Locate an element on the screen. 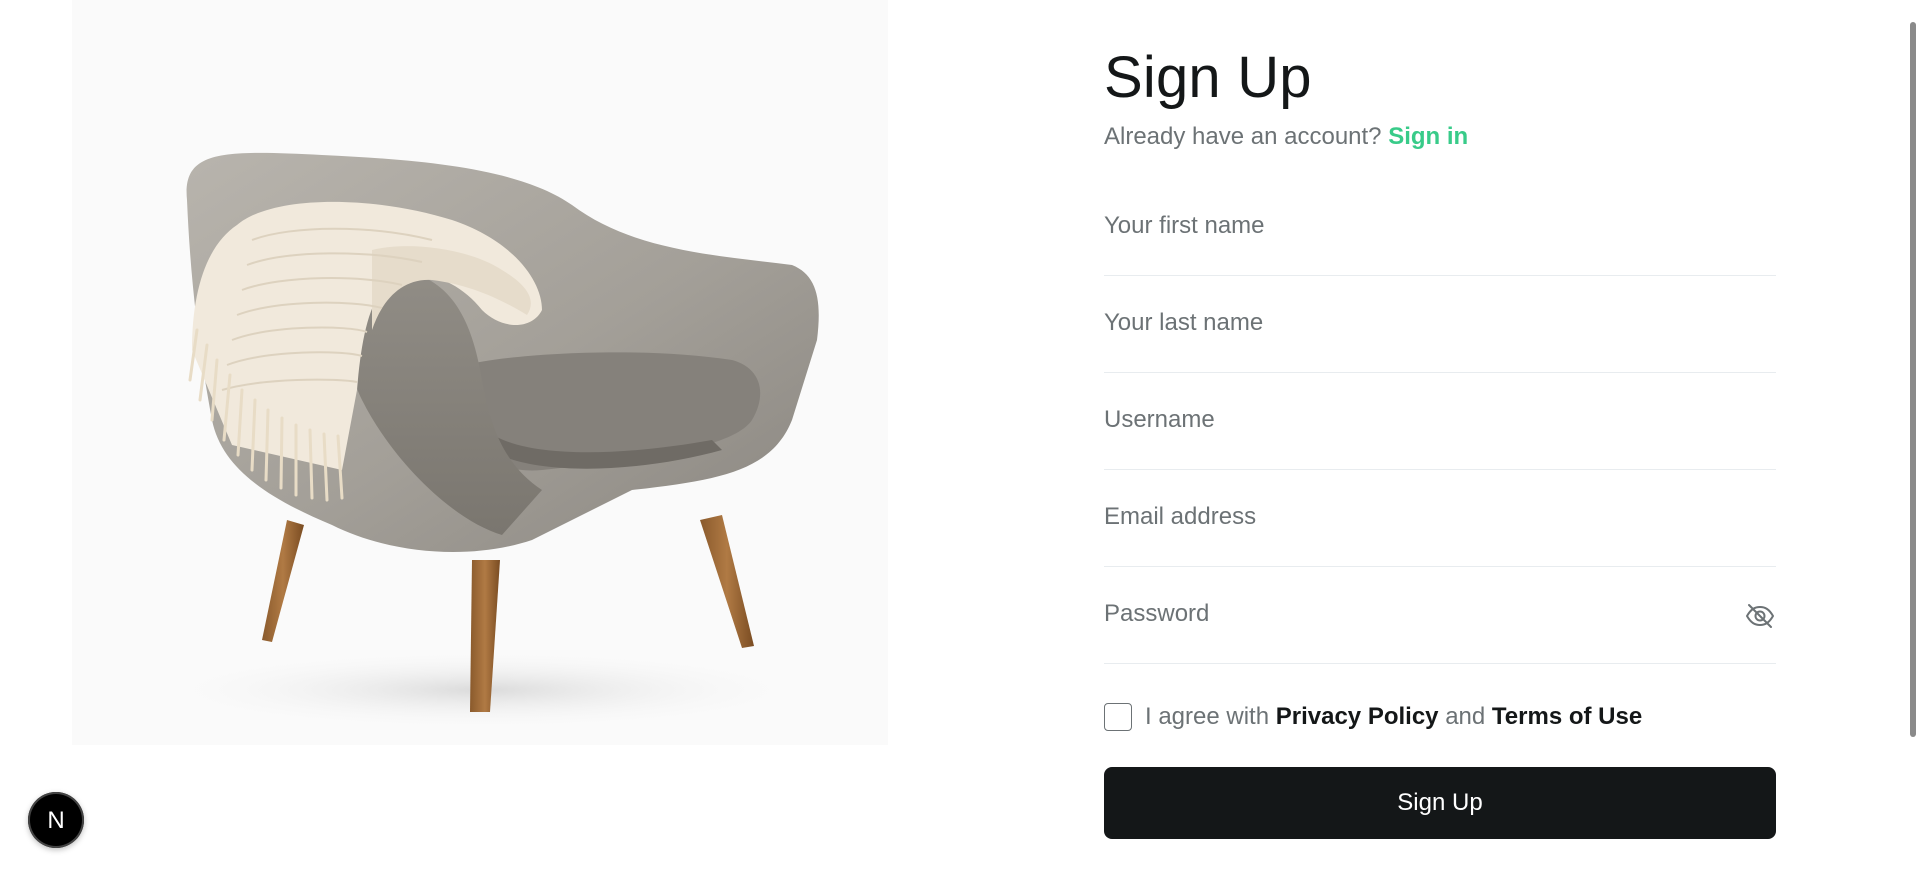 This screenshot has width=1919, height=875. signin-link: Sign in is located at coordinates (1428, 136).